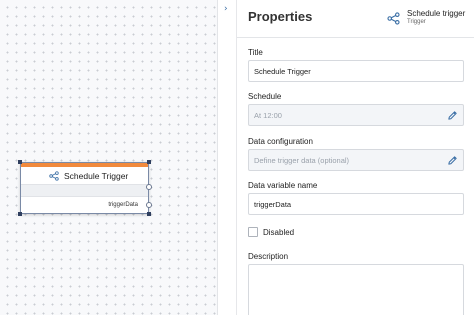 The image size is (474, 315). I want to click on node-type-name: Schedule trigger, so click(436, 13).